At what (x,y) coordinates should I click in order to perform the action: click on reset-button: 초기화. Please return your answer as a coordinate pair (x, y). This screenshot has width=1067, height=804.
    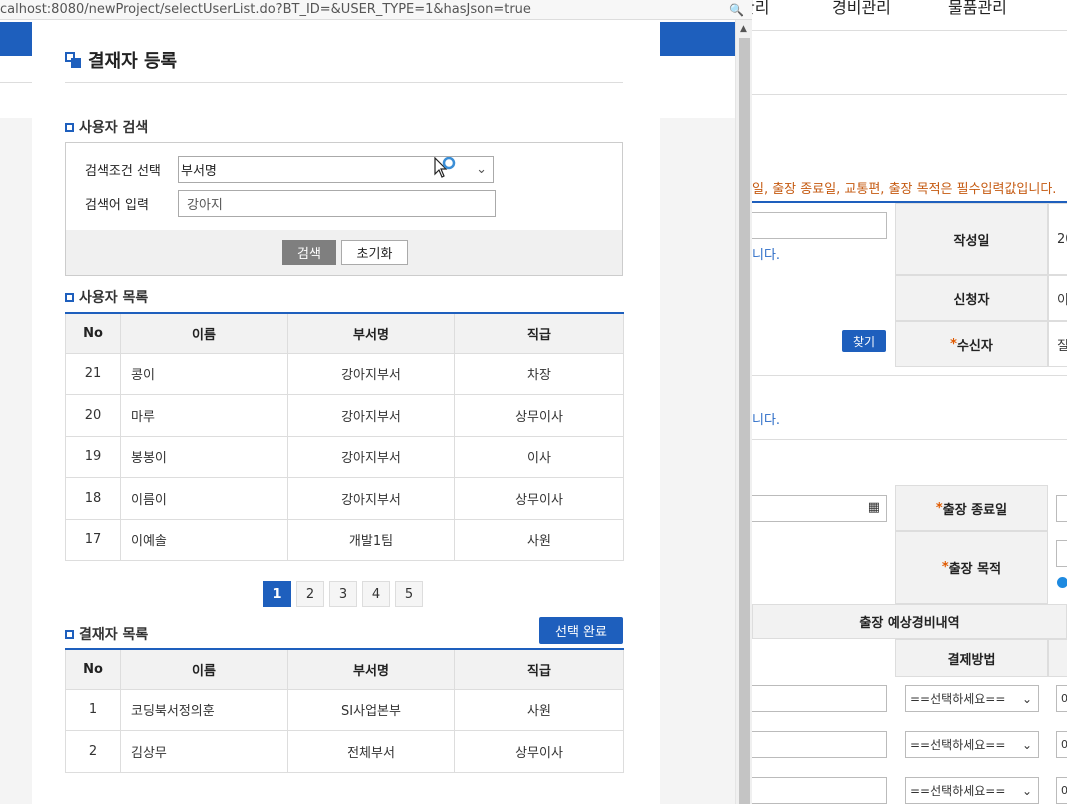
    Looking at the image, I should click on (374, 252).